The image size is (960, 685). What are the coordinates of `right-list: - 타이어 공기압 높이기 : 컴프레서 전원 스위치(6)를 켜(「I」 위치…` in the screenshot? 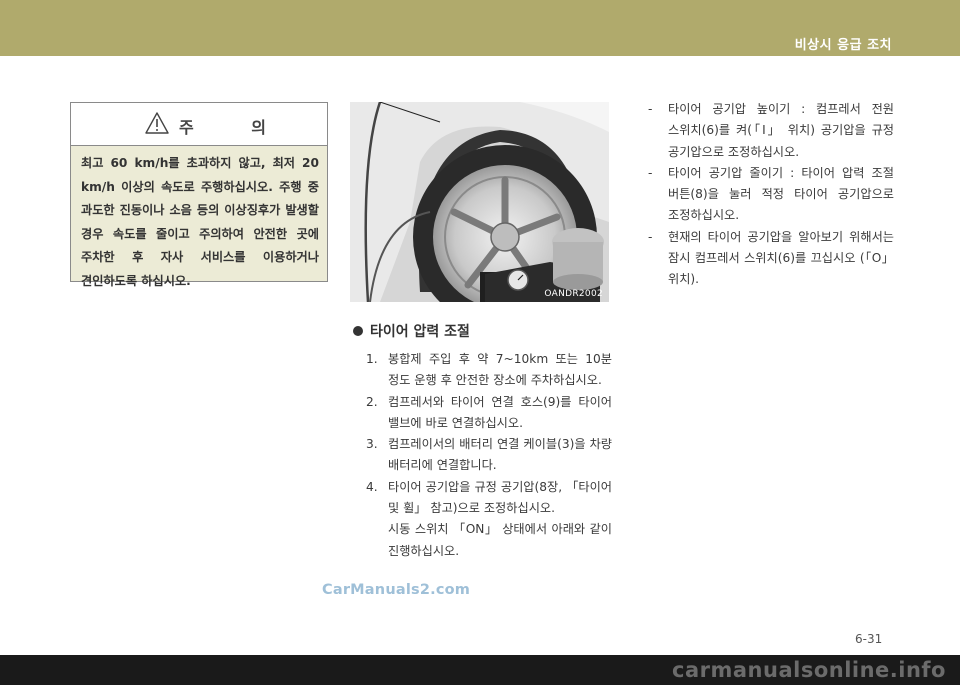 It's located at (771, 195).